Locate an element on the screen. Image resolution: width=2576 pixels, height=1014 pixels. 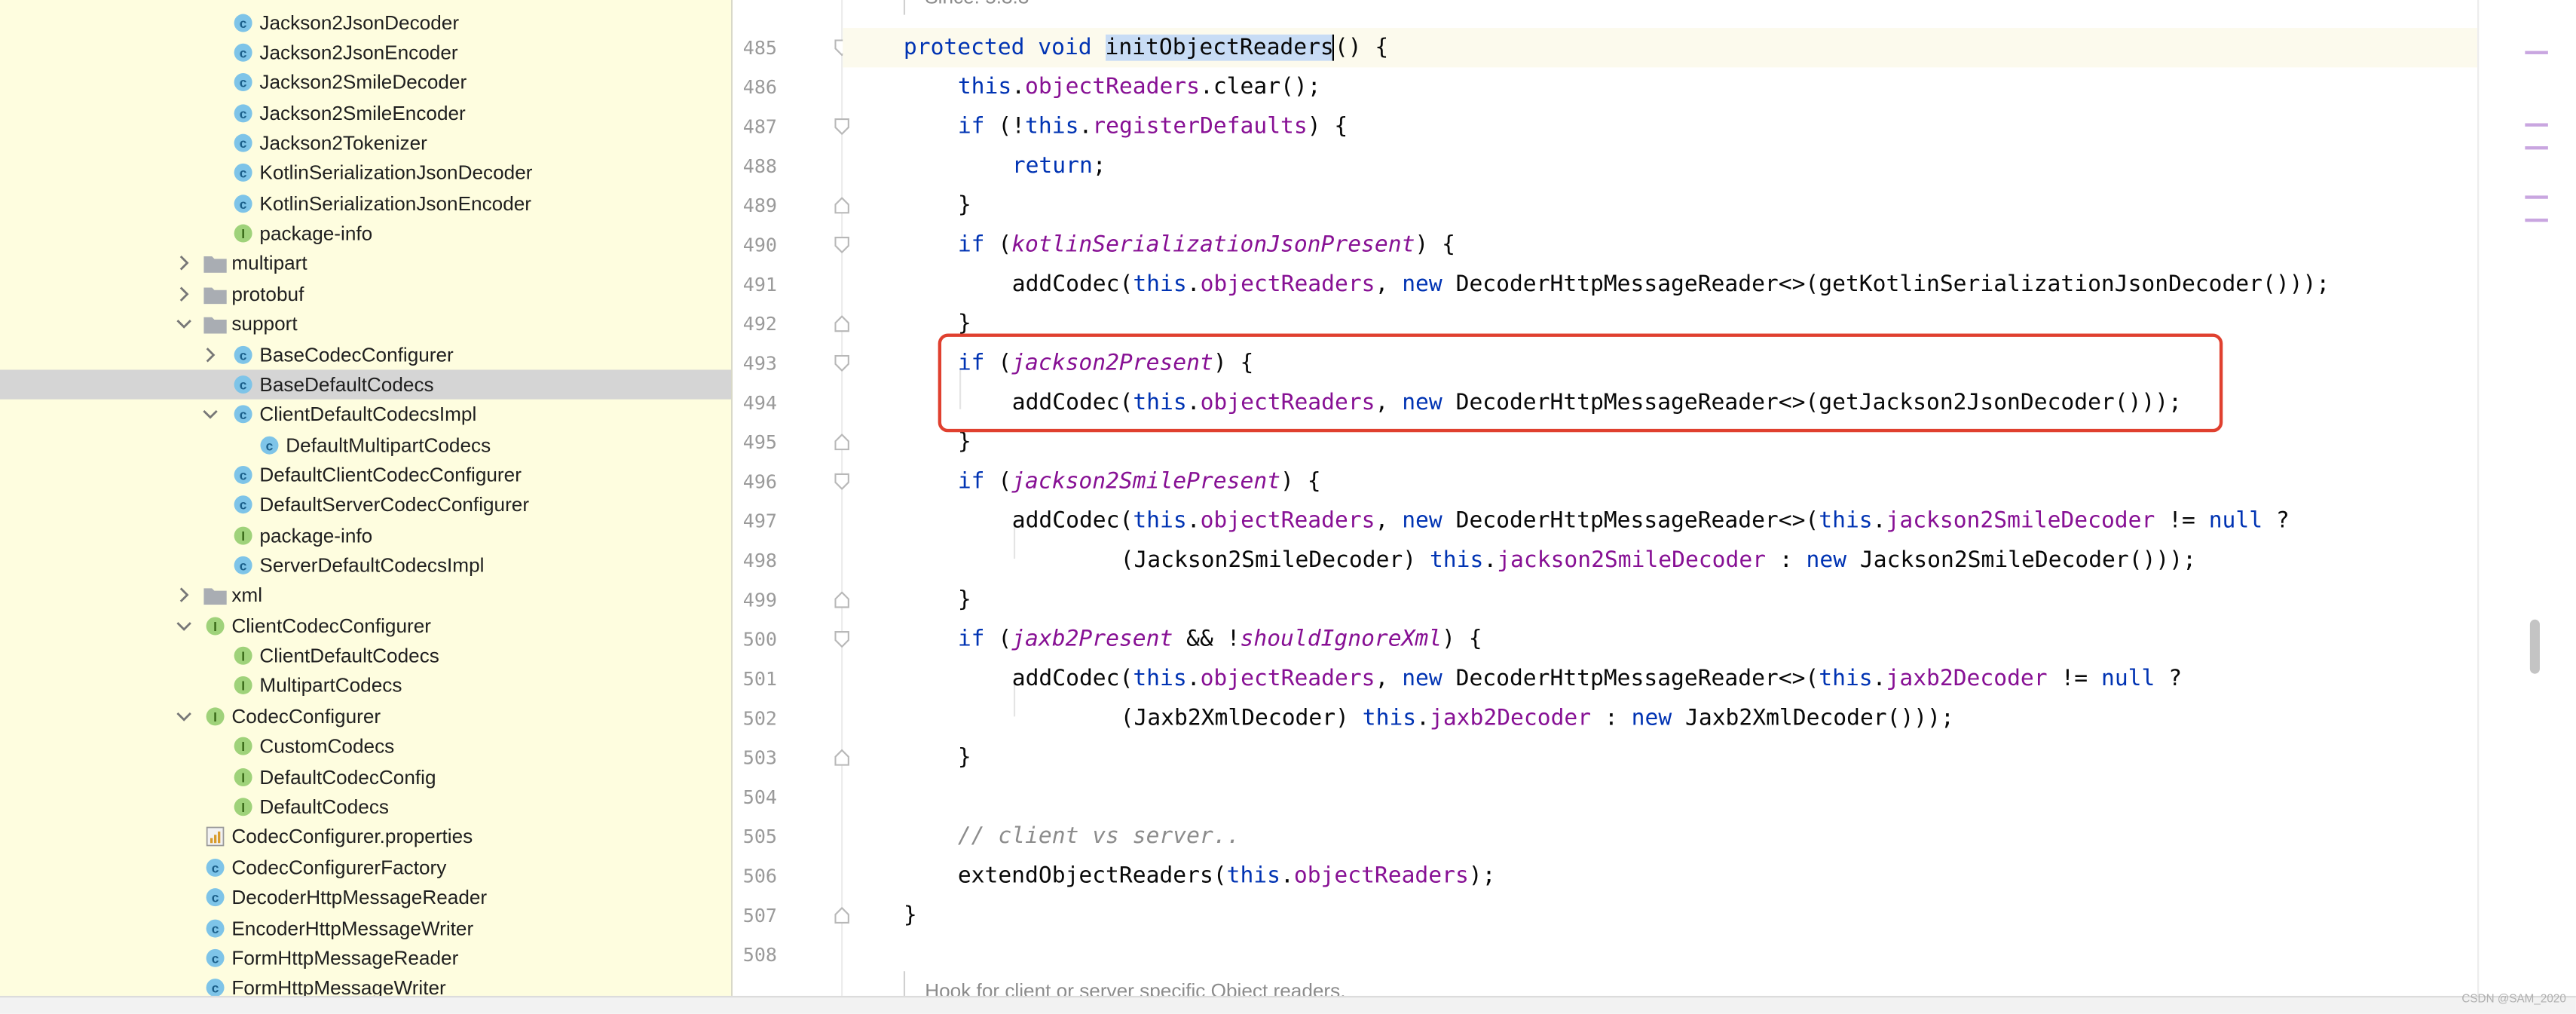
tree-item-selected: c BaseDefaultCodecs is located at coordinates (366, 384).